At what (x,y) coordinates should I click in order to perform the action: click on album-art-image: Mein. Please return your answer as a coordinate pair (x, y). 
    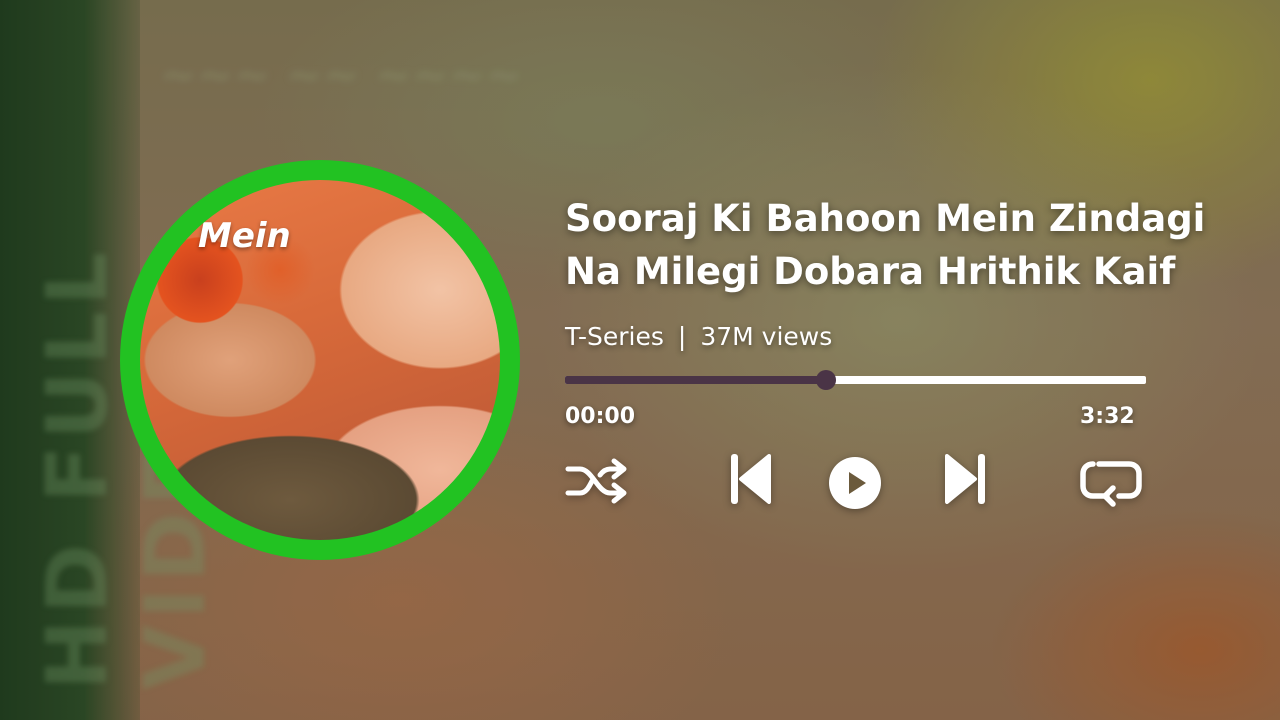
    Looking at the image, I should click on (320, 360).